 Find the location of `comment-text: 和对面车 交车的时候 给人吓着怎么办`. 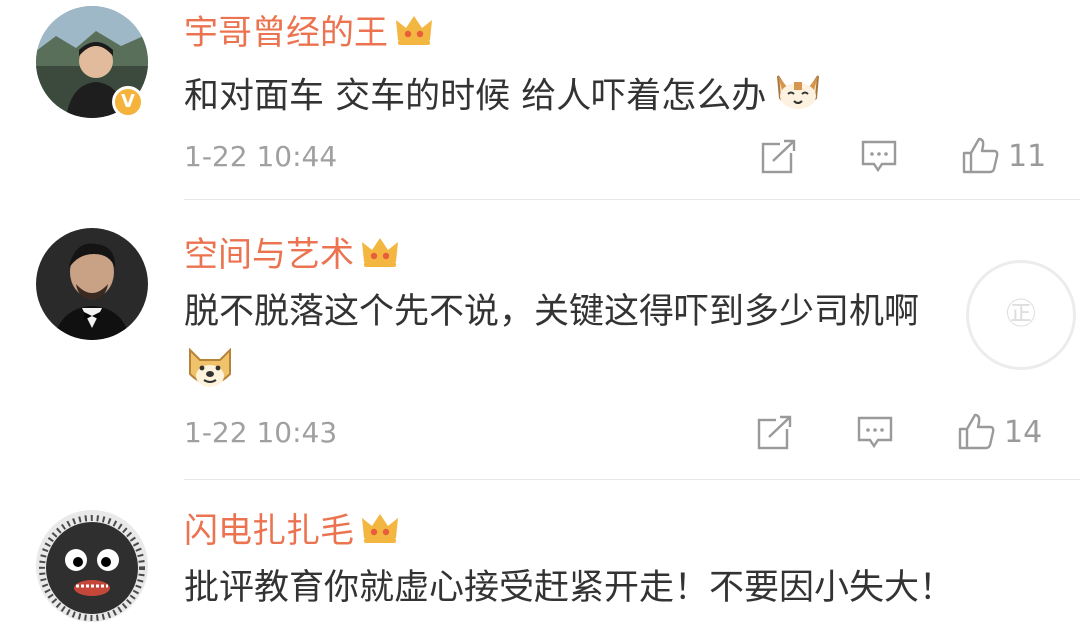

comment-text: 和对面车 交车的时候 给人吓着怎么办 is located at coordinates (504, 97).